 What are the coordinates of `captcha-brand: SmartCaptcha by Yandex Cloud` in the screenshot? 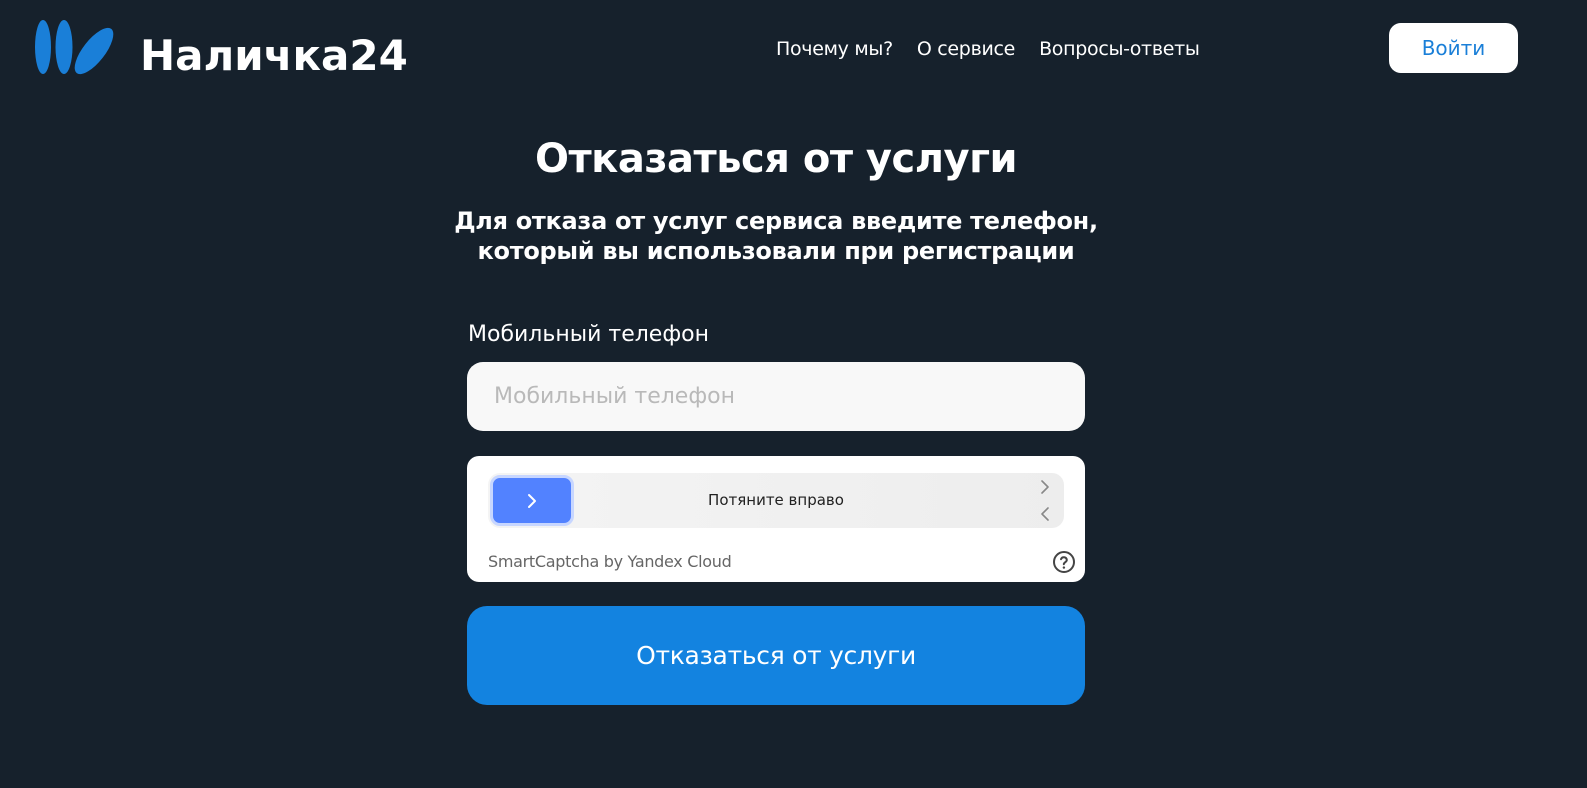 It's located at (610, 562).